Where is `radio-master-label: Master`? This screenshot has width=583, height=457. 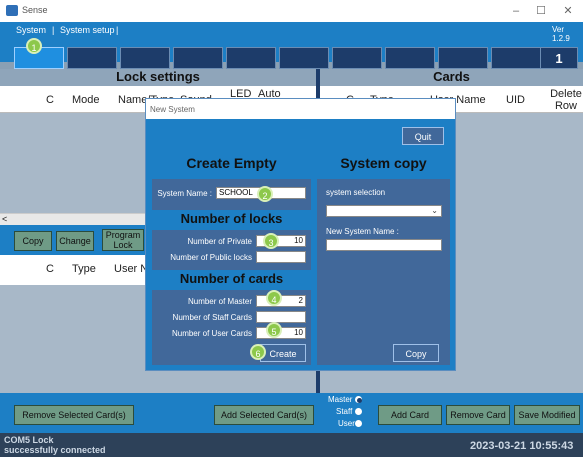 radio-master-label: Master is located at coordinates (340, 399).